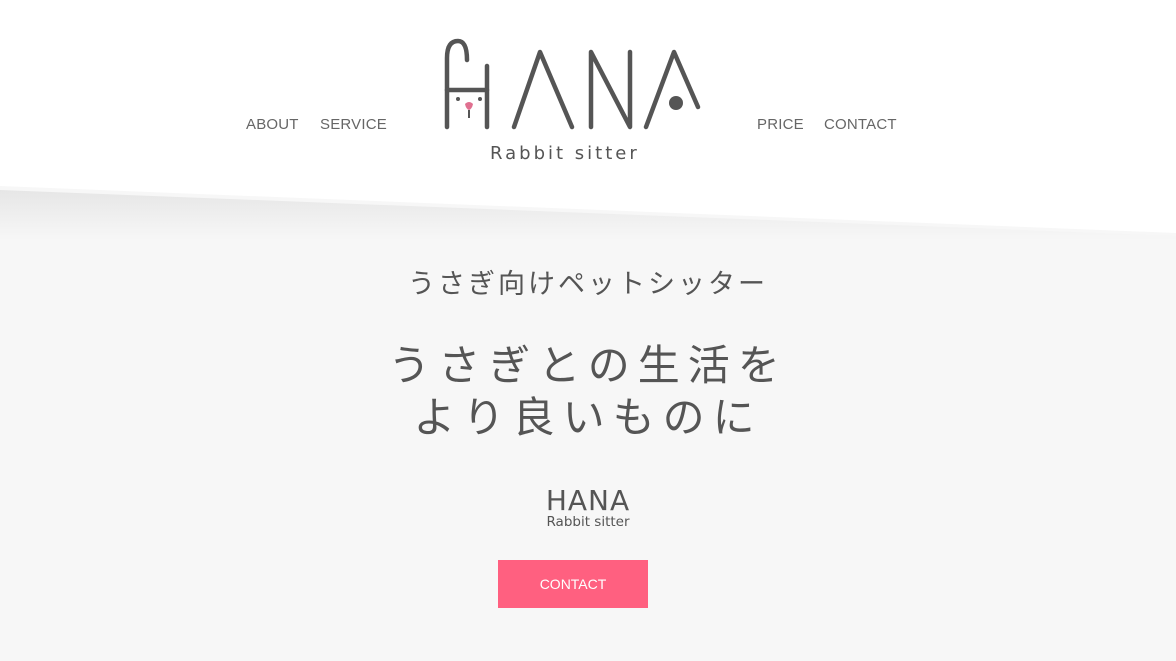 The width and height of the screenshot is (1176, 661). What do you see at coordinates (780, 124) in the screenshot?
I see `nav-price-link: PRICE` at bounding box center [780, 124].